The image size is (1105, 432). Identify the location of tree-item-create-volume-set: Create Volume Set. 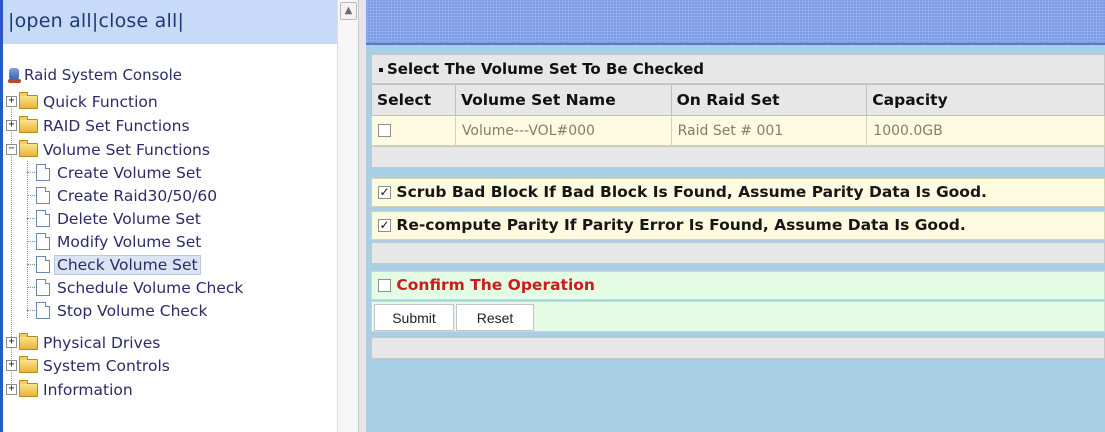
(118, 172).